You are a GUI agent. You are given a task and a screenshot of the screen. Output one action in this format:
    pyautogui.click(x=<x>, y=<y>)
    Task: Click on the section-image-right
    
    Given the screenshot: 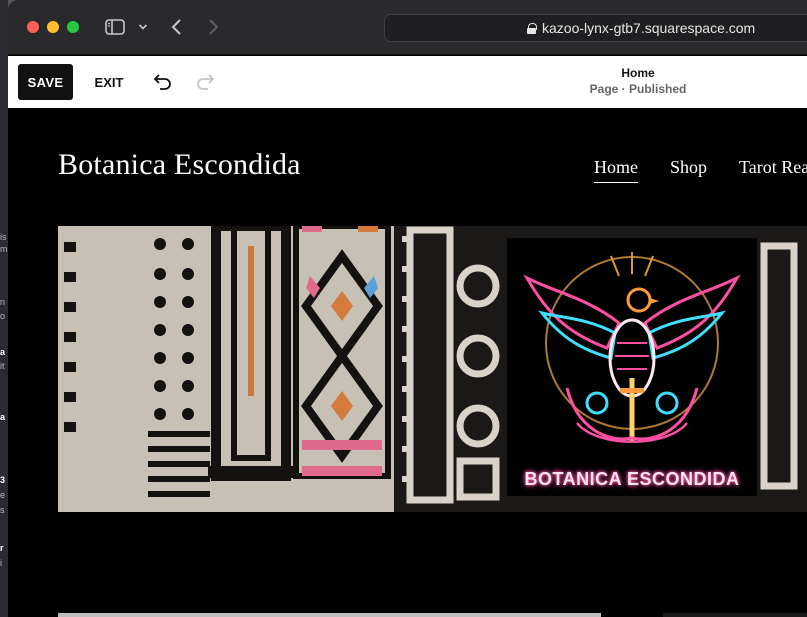 What is the action you would take?
    pyautogui.click(x=735, y=615)
    